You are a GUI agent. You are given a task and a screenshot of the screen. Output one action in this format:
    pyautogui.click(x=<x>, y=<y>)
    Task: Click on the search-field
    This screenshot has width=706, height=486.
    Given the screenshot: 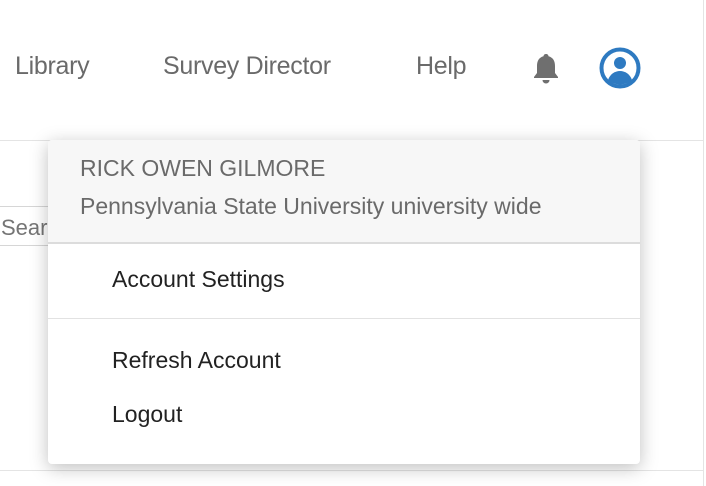 What is the action you would take?
    pyautogui.click(x=30, y=226)
    